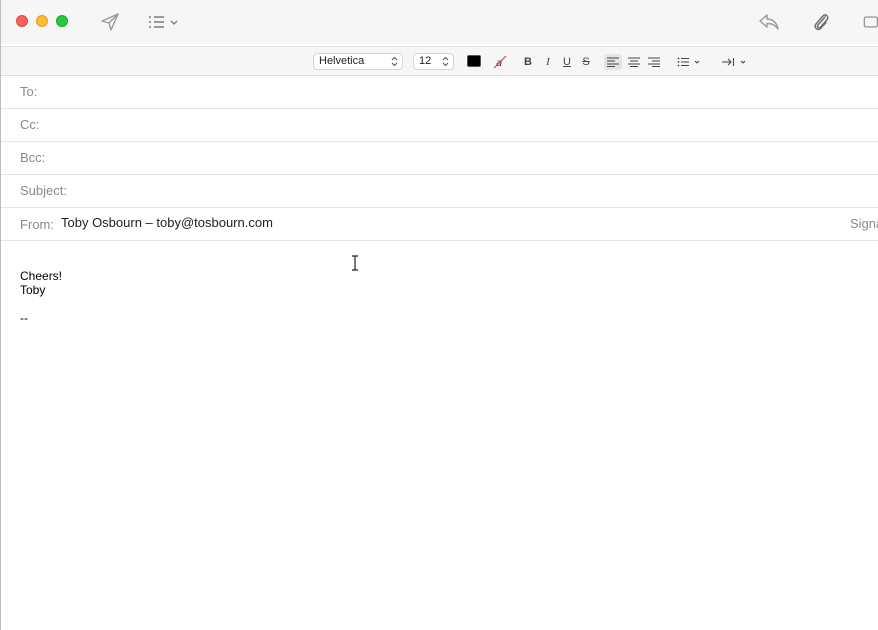 This screenshot has width=878, height=630. Describe the element at coordinates (42, 21) in the screenshot. I see `minimize-window-button` at that location.